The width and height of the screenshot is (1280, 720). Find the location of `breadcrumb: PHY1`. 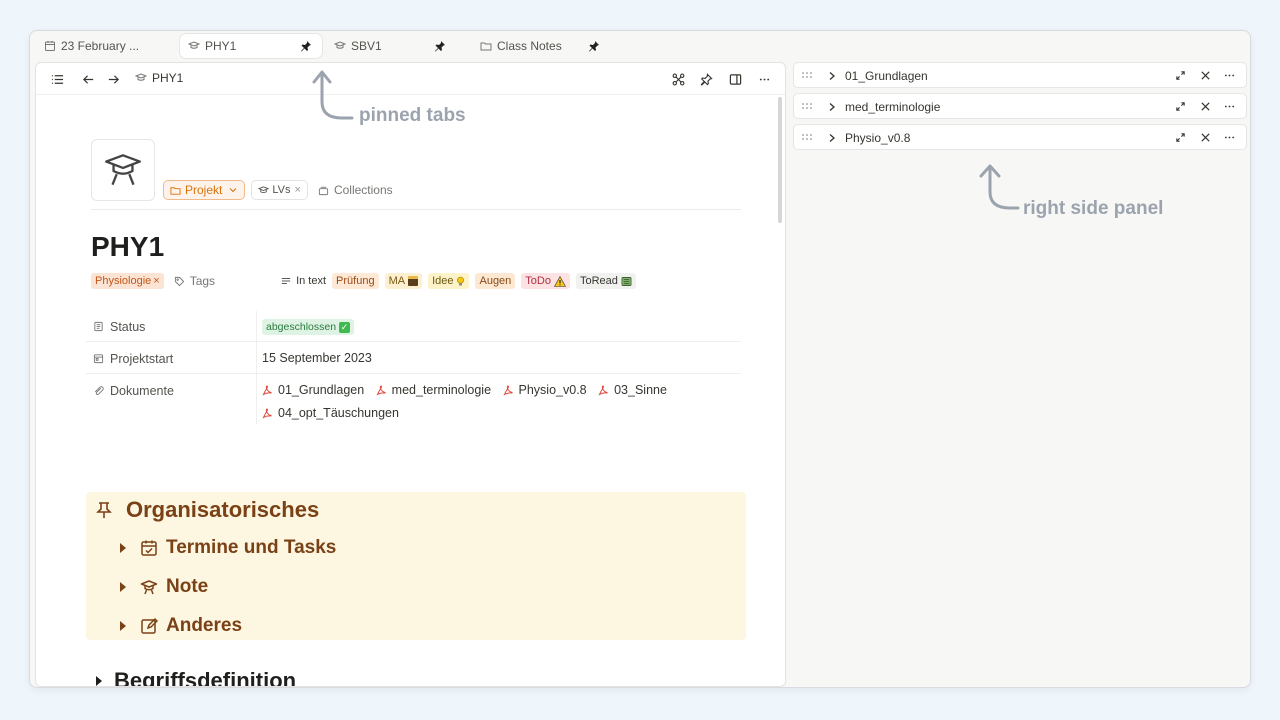

breadcrumb: PHY1 is located at coordinates (159, 78).